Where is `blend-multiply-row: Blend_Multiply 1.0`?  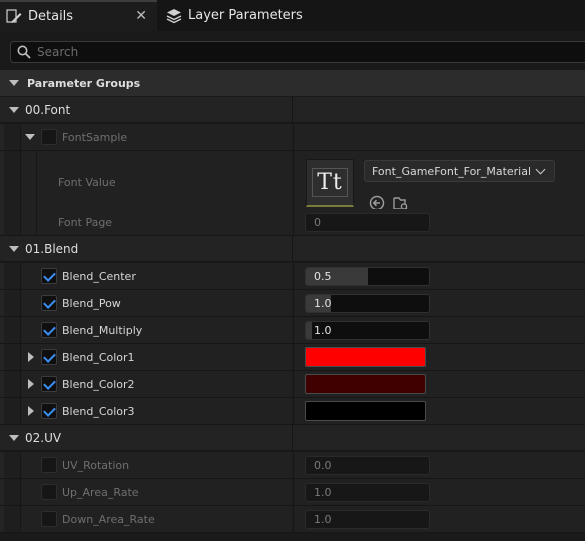
blend-multiply-row: Blend_Multiply 1.0 is located at coordinates (292, 330).